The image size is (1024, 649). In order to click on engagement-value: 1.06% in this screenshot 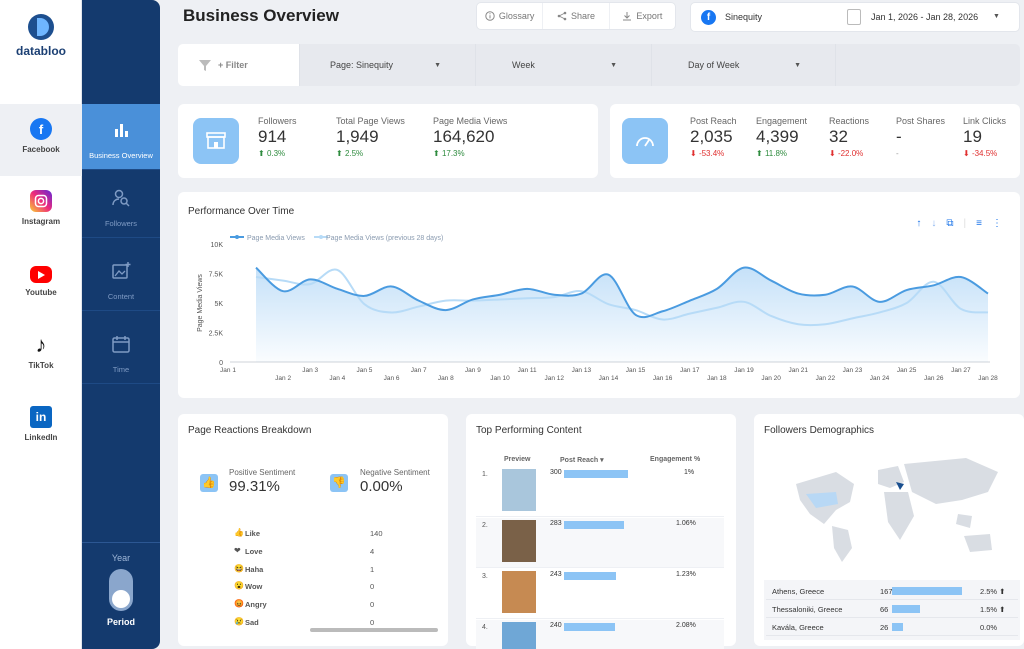, I will do `click(686, 523)`.